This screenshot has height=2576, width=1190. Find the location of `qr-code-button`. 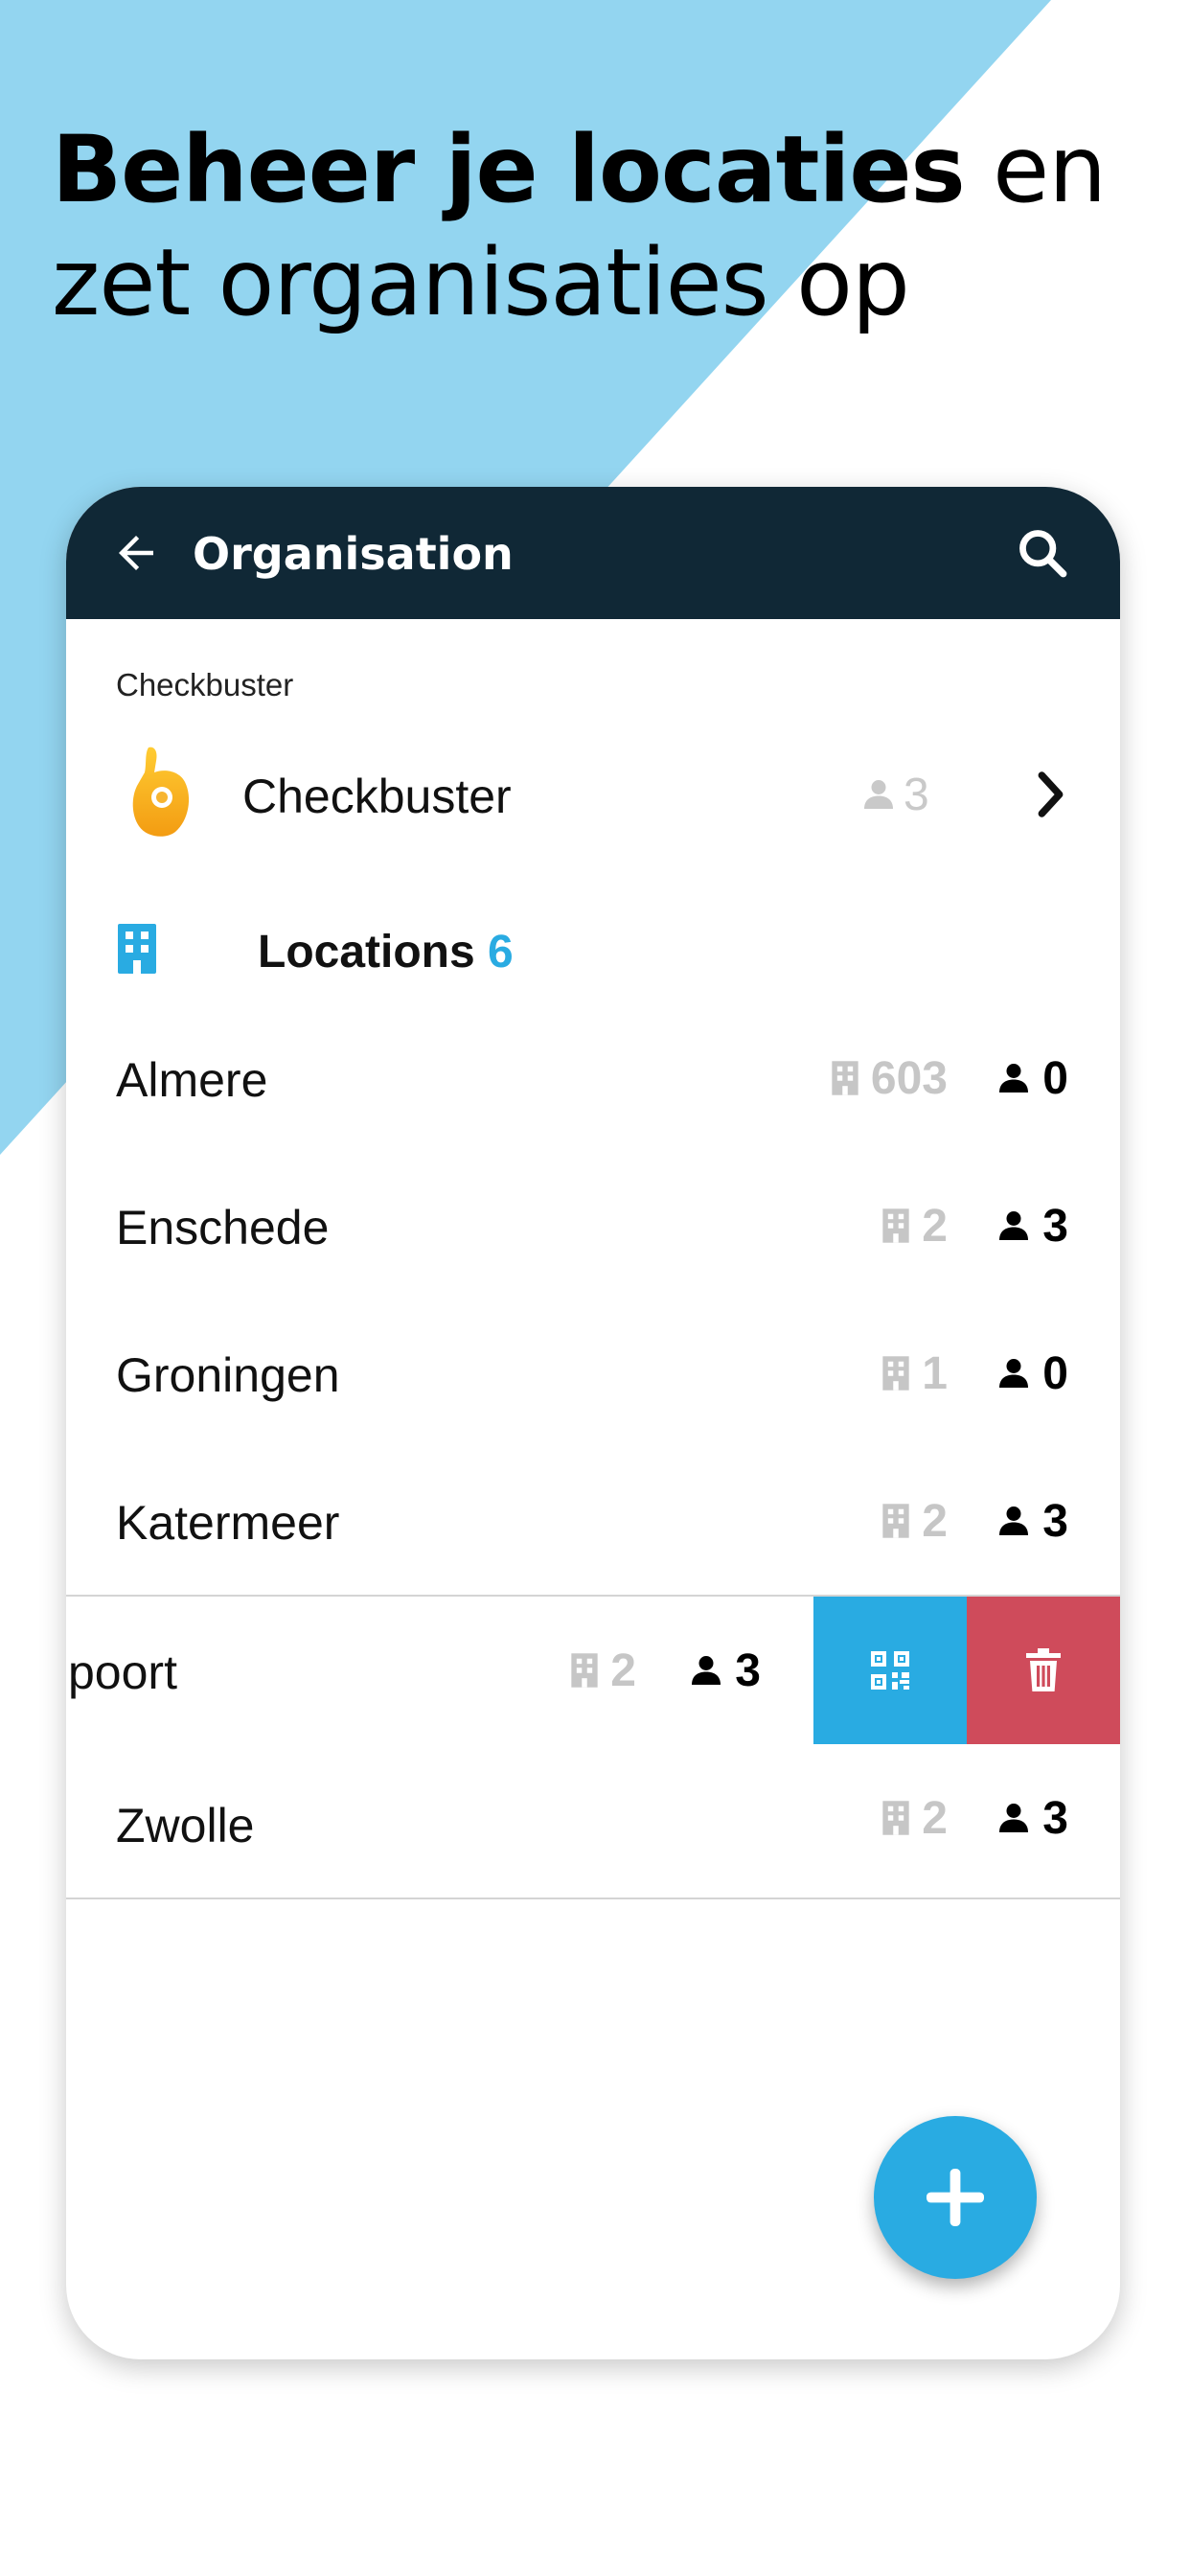

qr-code-button is located at coordinates (890, 1670).